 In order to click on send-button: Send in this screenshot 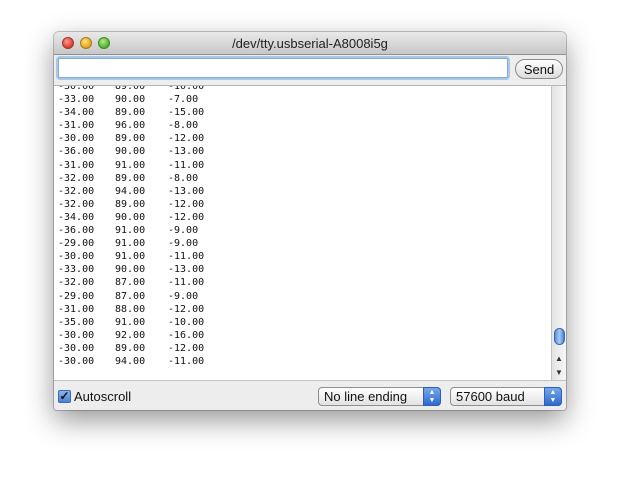, I will do `click(539, 69)`.